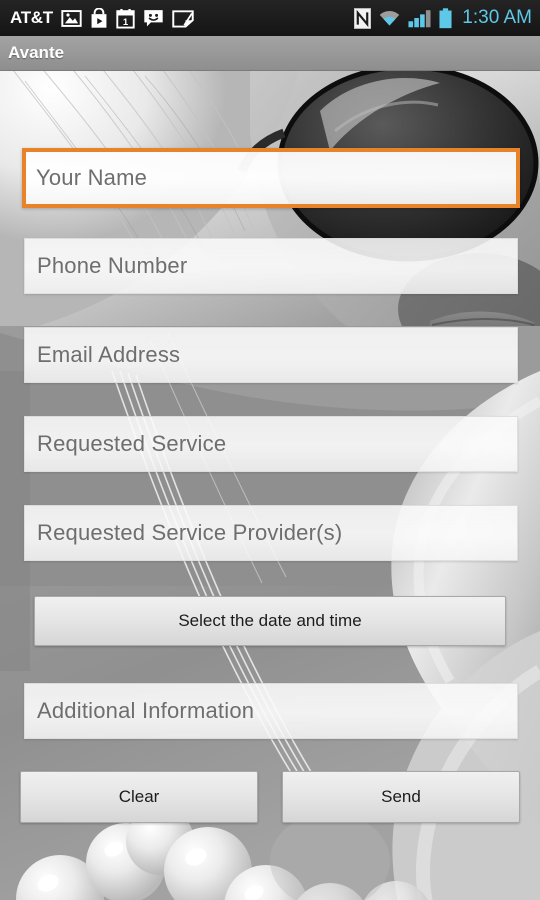 This screenshot has width=540, height=900. I want to click on wifi-icon, so click(390, 18).